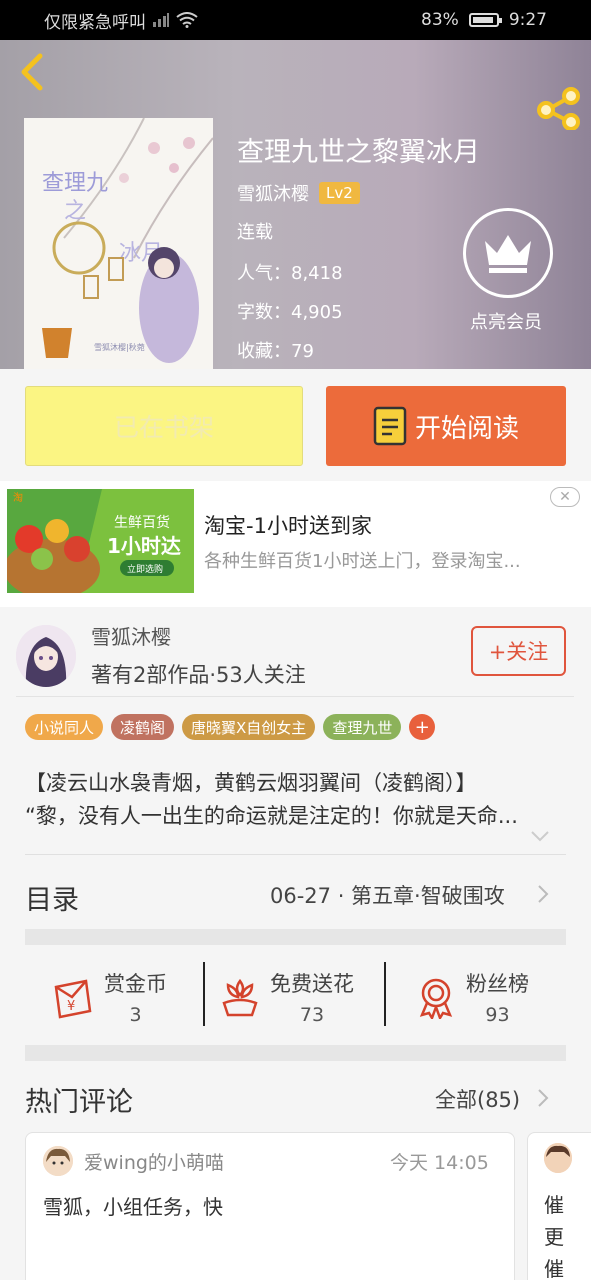 The width and height of the screenshot is (591, 1280). I want to click on word-count-stat: 字数：4,905, so click(290, 312).